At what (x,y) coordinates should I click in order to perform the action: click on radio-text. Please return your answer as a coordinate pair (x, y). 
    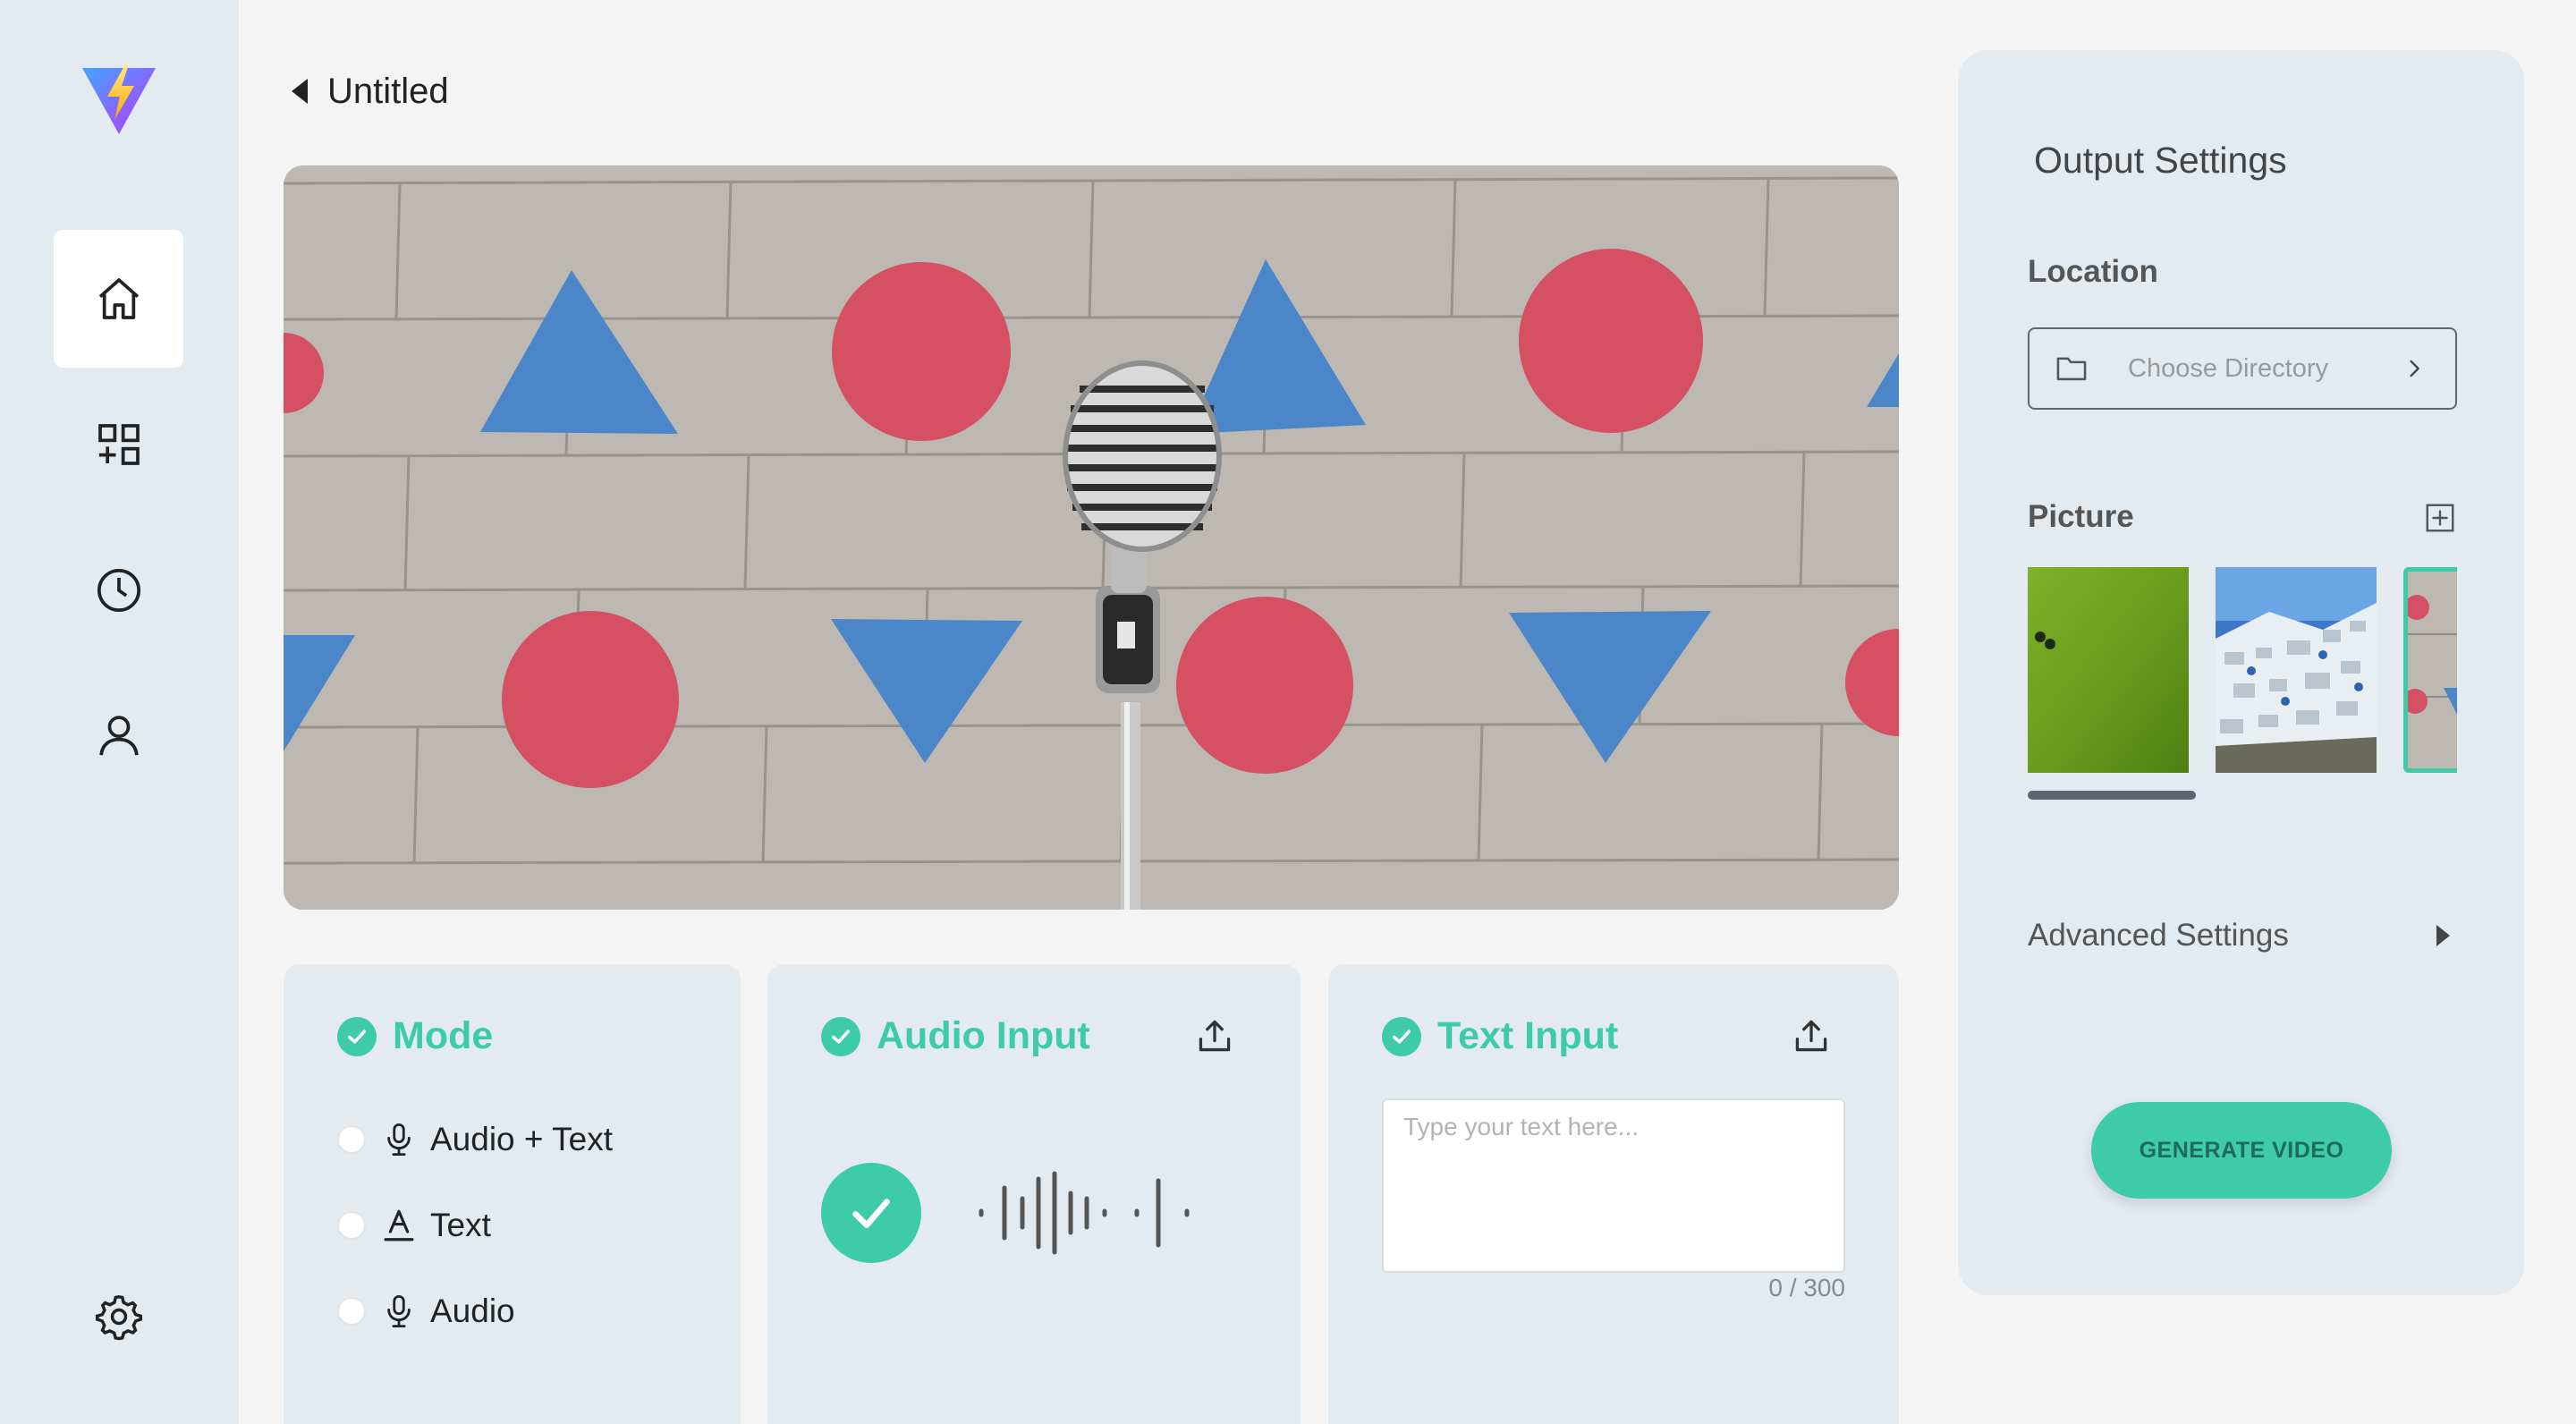
    Looking at the image, I should click on (351, 1225).